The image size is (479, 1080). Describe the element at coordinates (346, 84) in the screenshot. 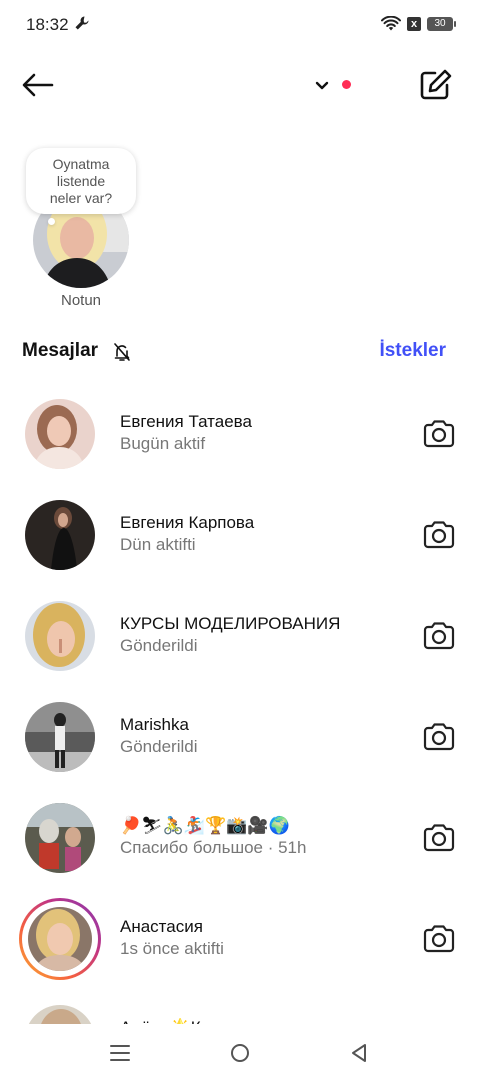

I see `notification-dot` at that location.